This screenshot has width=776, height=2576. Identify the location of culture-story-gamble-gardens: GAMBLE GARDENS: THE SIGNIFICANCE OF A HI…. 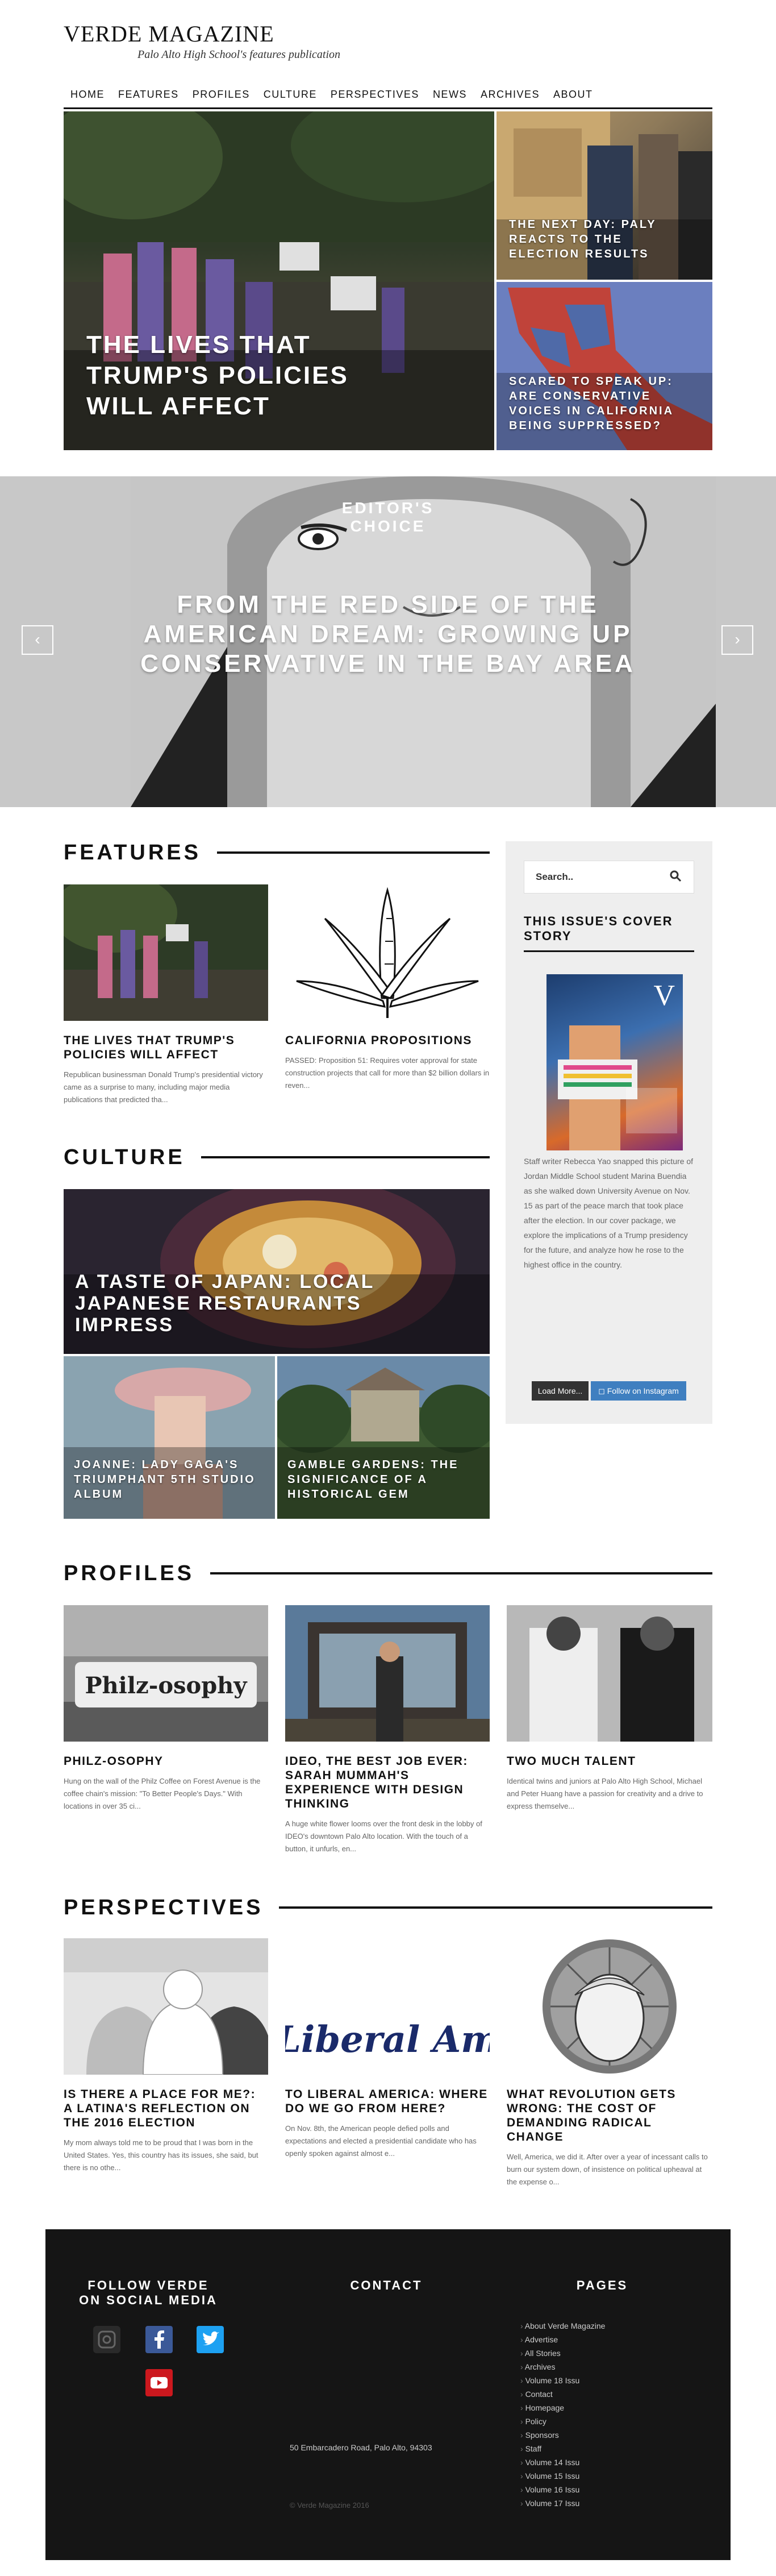
(384, 1438).